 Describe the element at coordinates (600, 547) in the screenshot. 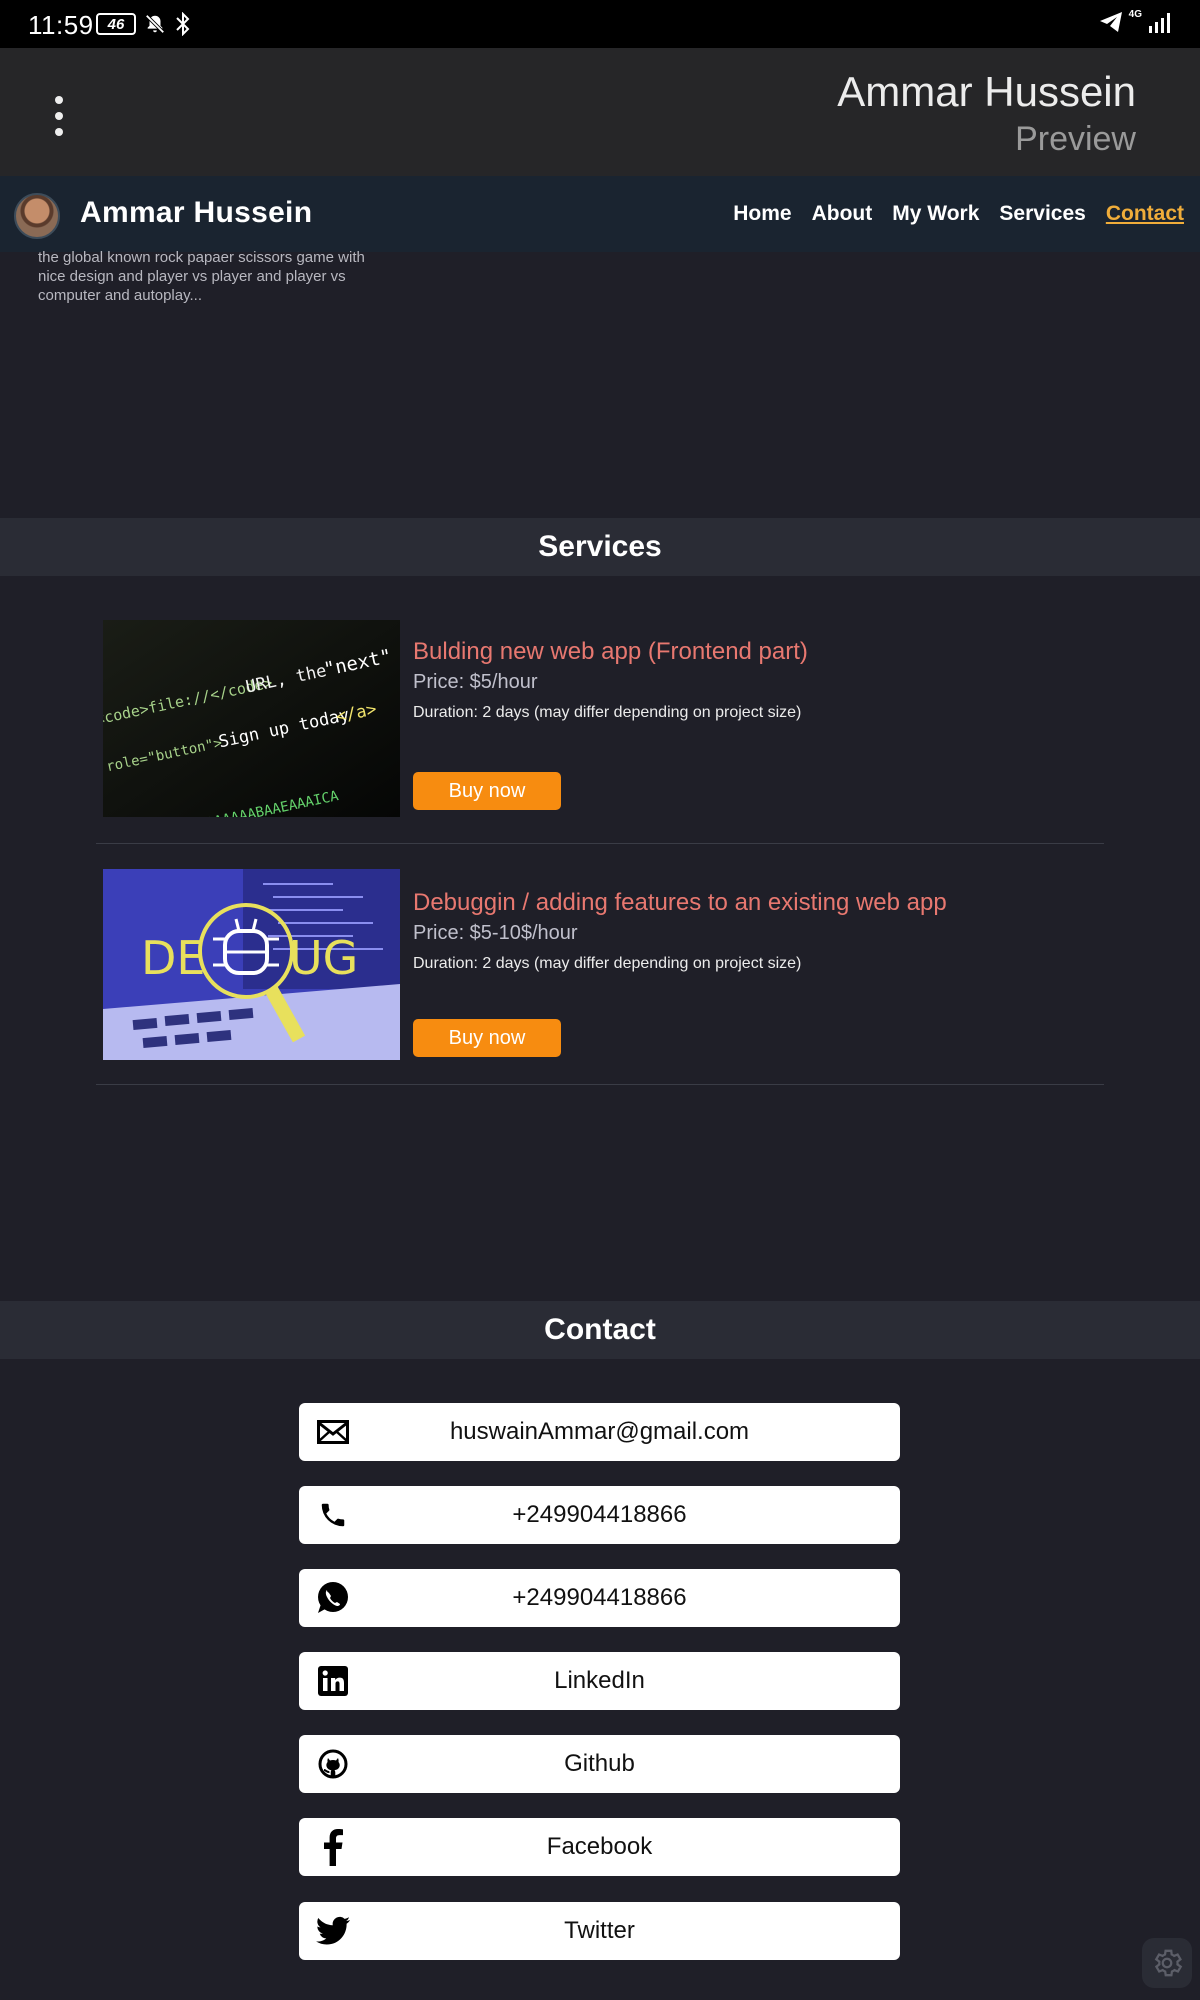

I see `services-heading: Services` at that location.